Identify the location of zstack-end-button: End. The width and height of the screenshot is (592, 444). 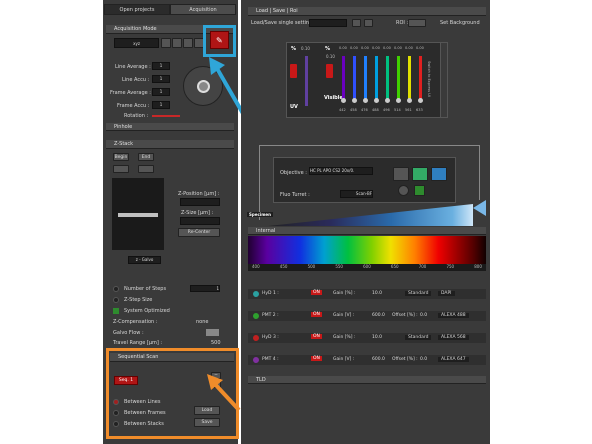
(146, 157).